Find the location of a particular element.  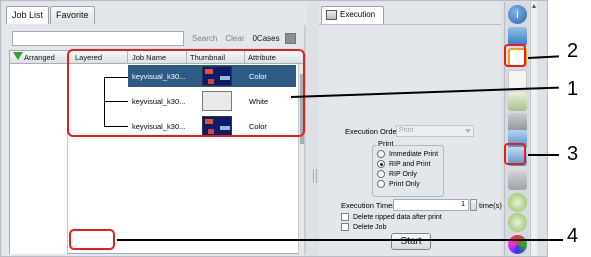

split-handle is located at coordinates (315, 176).